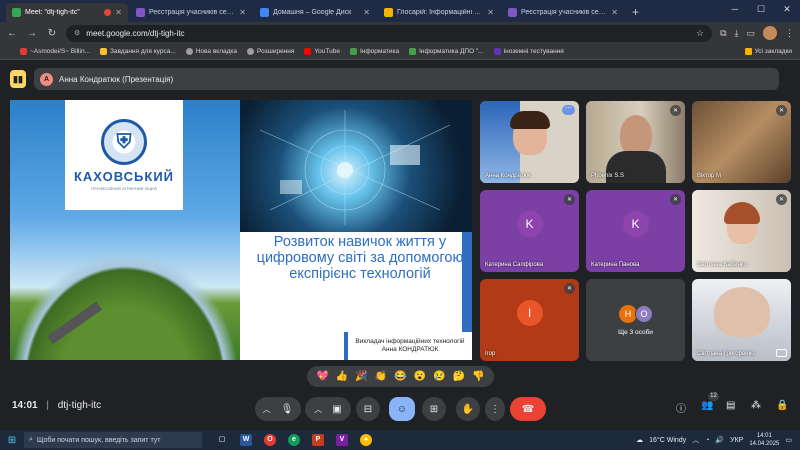  I want to click on network-icon: ◔, so click(707, 440).